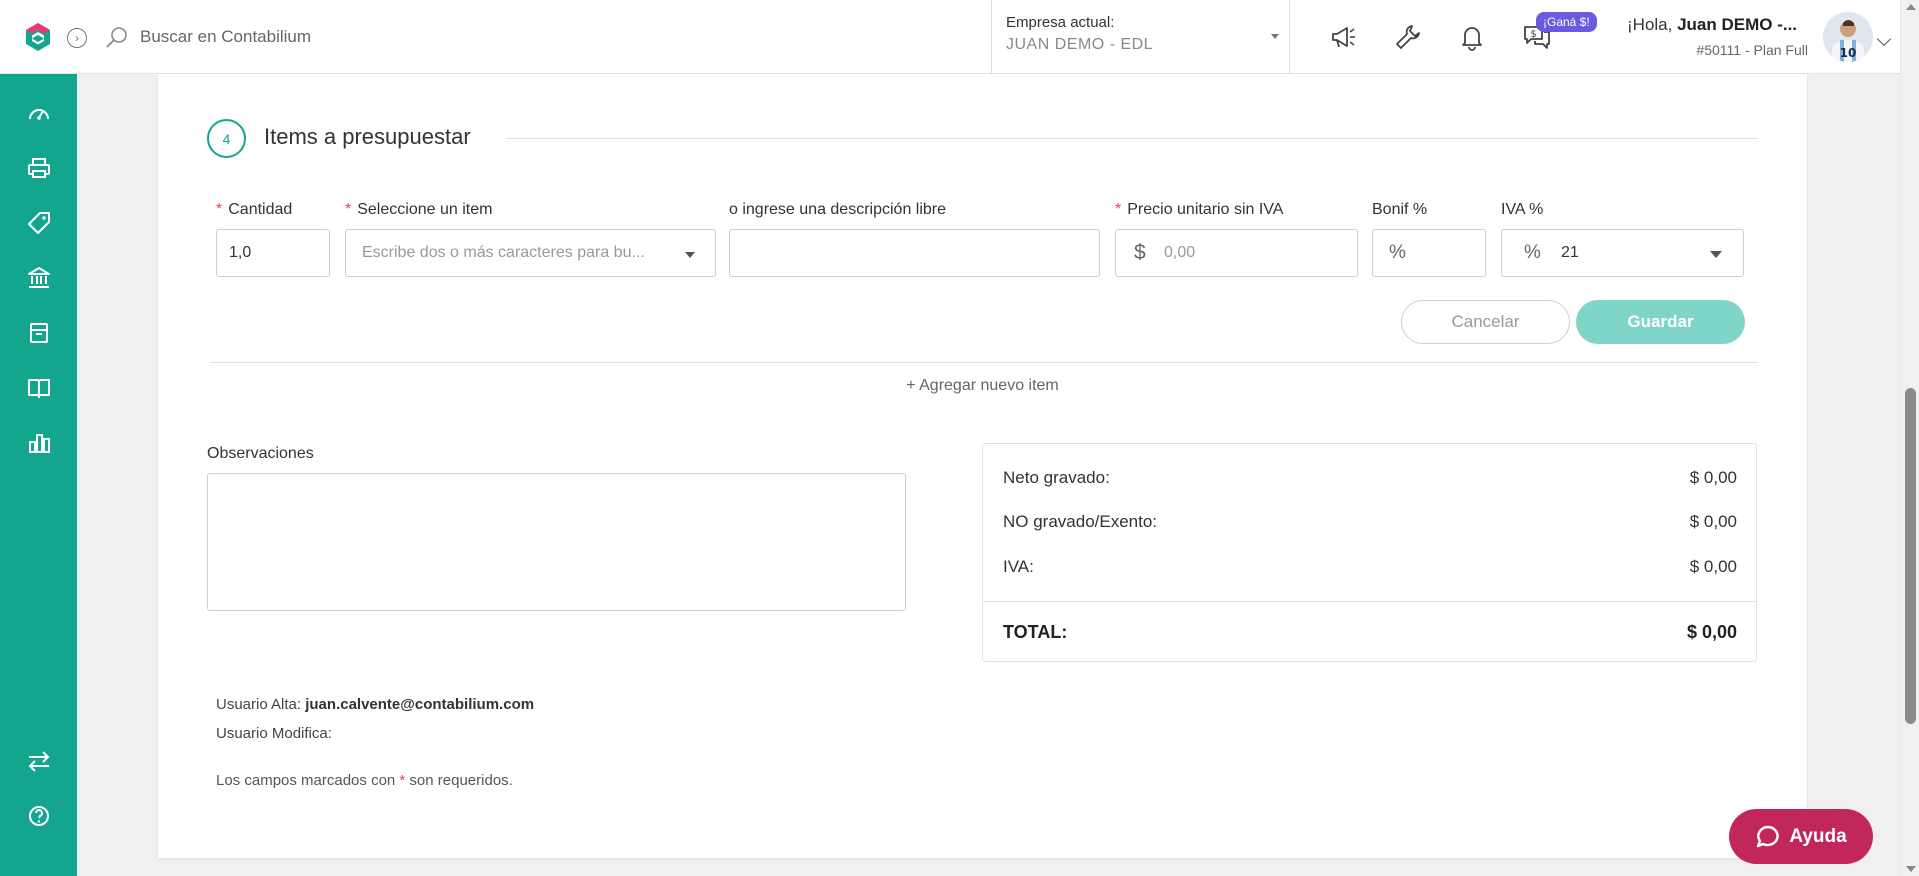 This screenshot has height=876, width=1919. Describe the element at coordinates (1768, 836) in the screenshot. I see `chat-bubble-icon` at that location.